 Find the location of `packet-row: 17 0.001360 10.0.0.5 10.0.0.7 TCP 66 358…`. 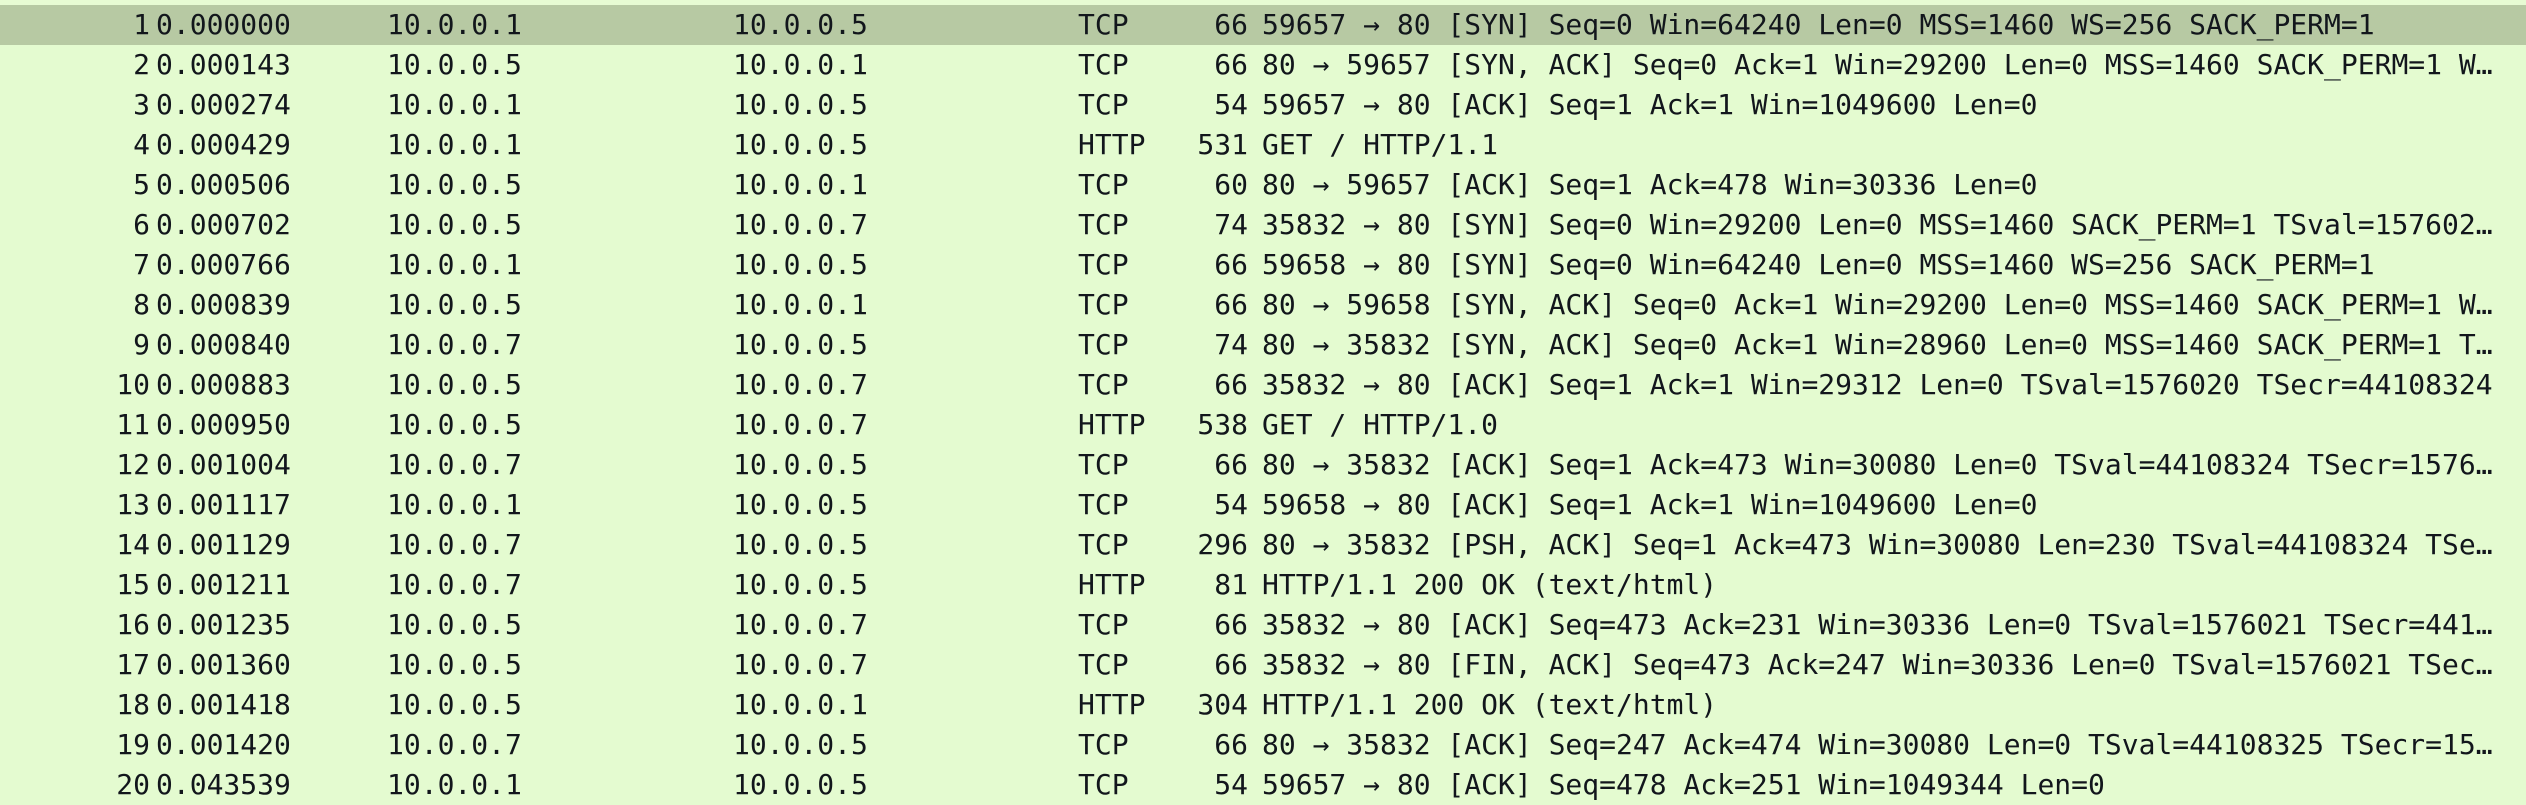

packet-row: 17 0.001360 10.0.0.5 10.0.0.7 TCP 66 358… is located at coordinates (1263, 665).